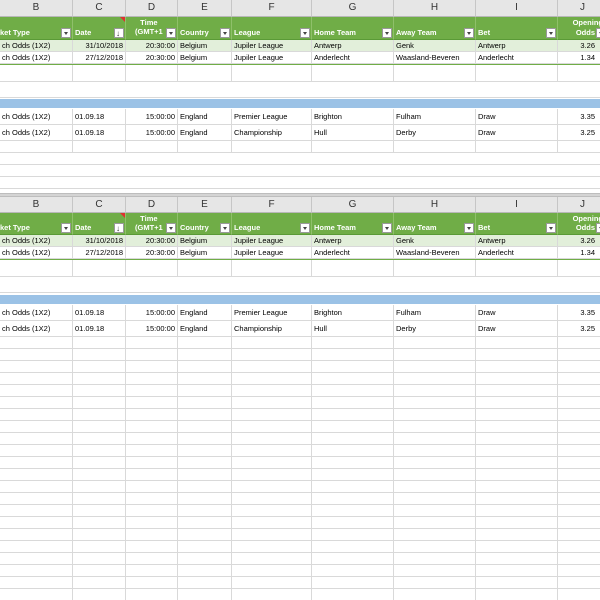  I want to click on cell-time: 20:30:00, so click(152, 253).